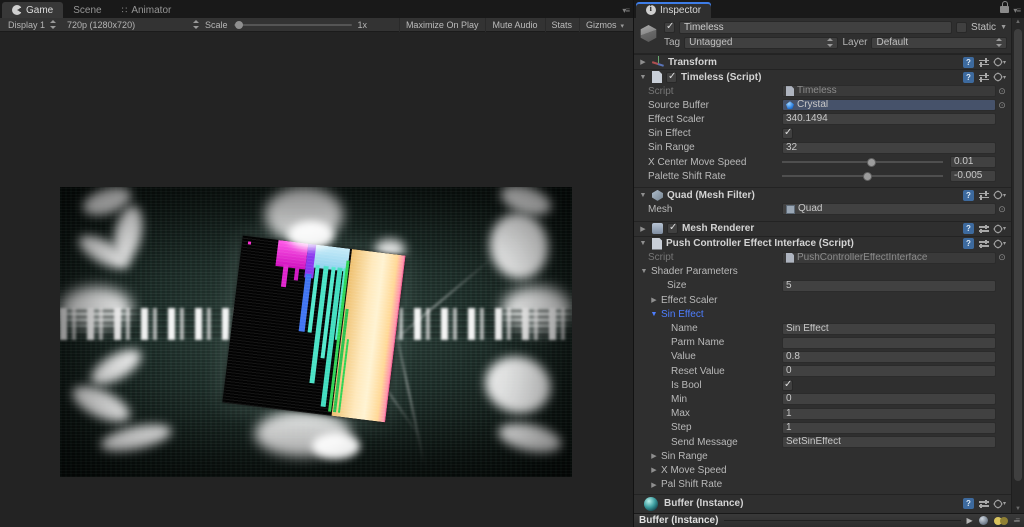  I want to click on static-checkbox, so click(962, 27).